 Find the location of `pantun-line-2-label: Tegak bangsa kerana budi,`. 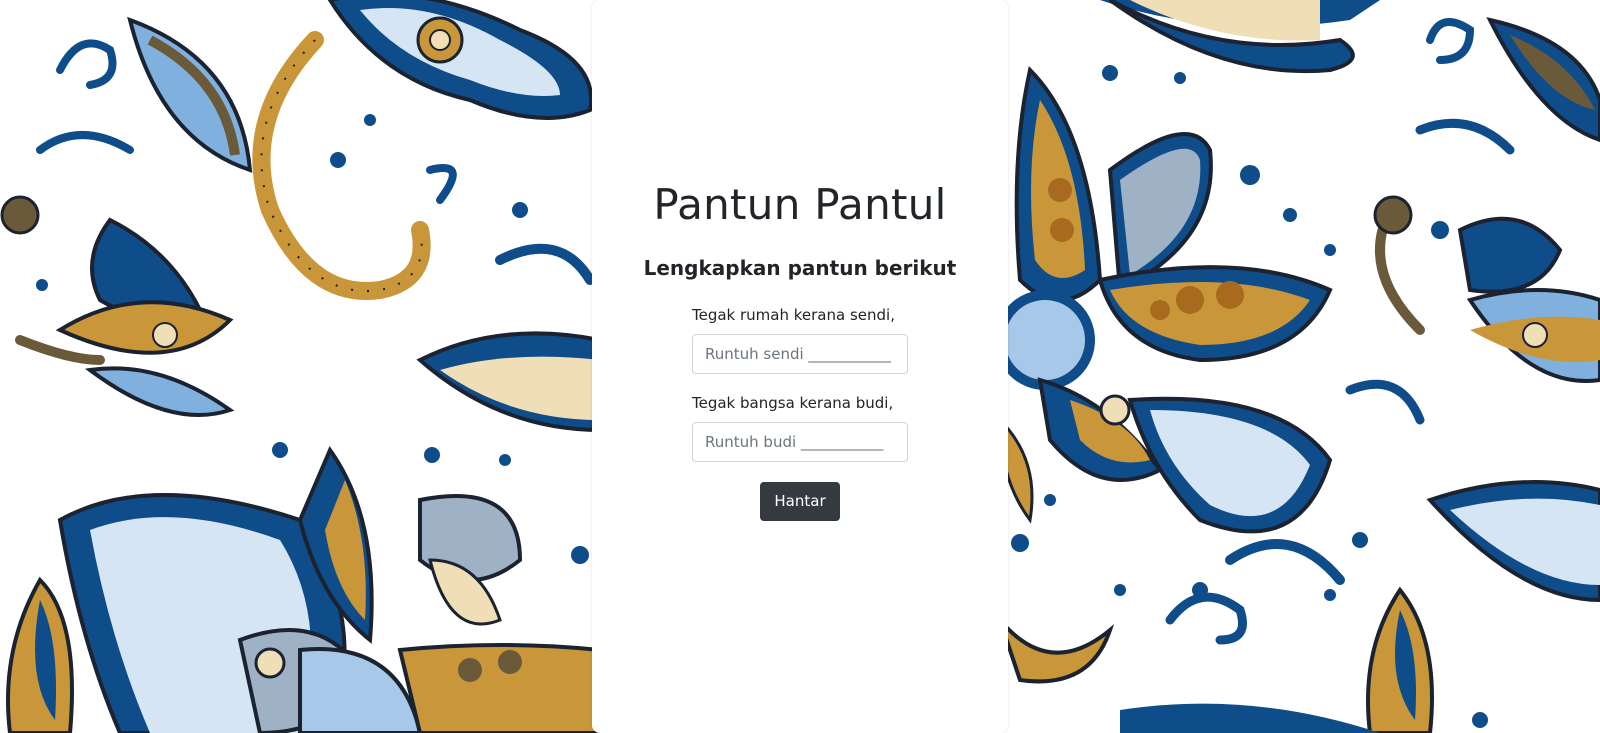

pantun-line-2-label: Tegak bangsa kerana budi, is located at coordinates (793, 403).